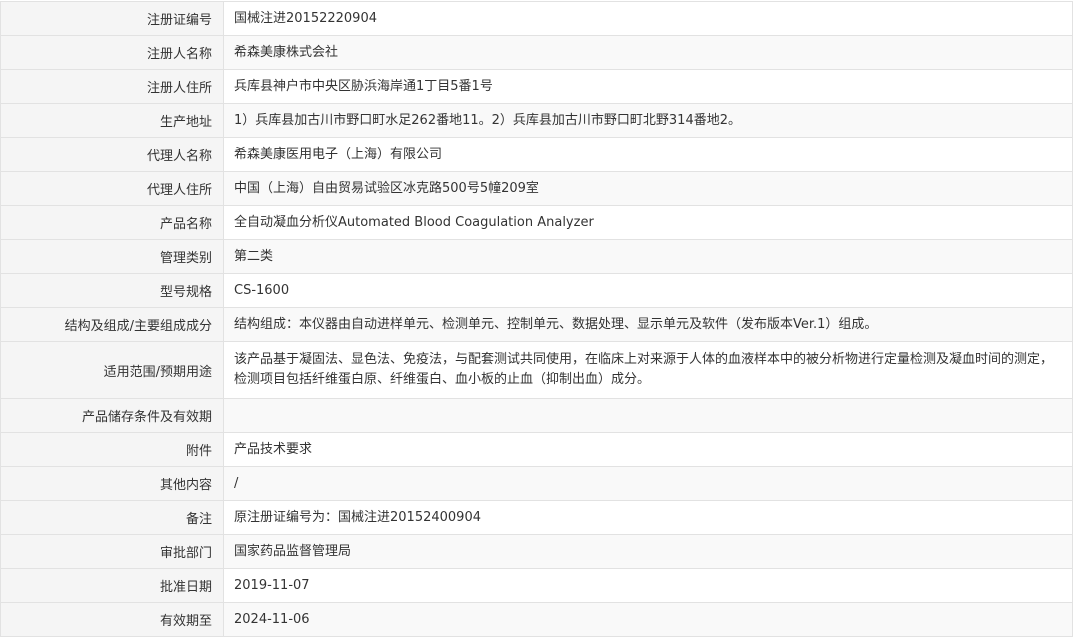  What do you see at coordinates (112, 290) in the screenshot?
I see `row-label: 型号规格` at bounding box center [112, 290].